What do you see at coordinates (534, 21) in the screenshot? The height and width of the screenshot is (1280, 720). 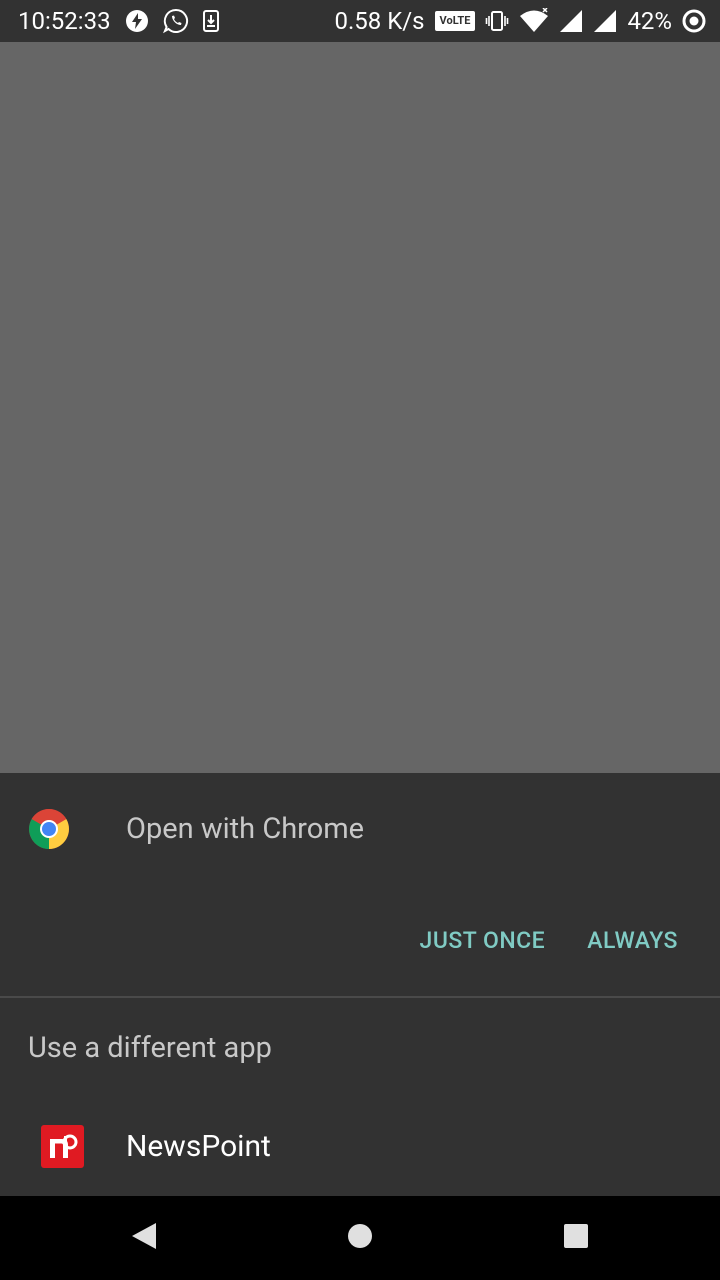 I see `wifi-icon` at bounding box center [534, 21].